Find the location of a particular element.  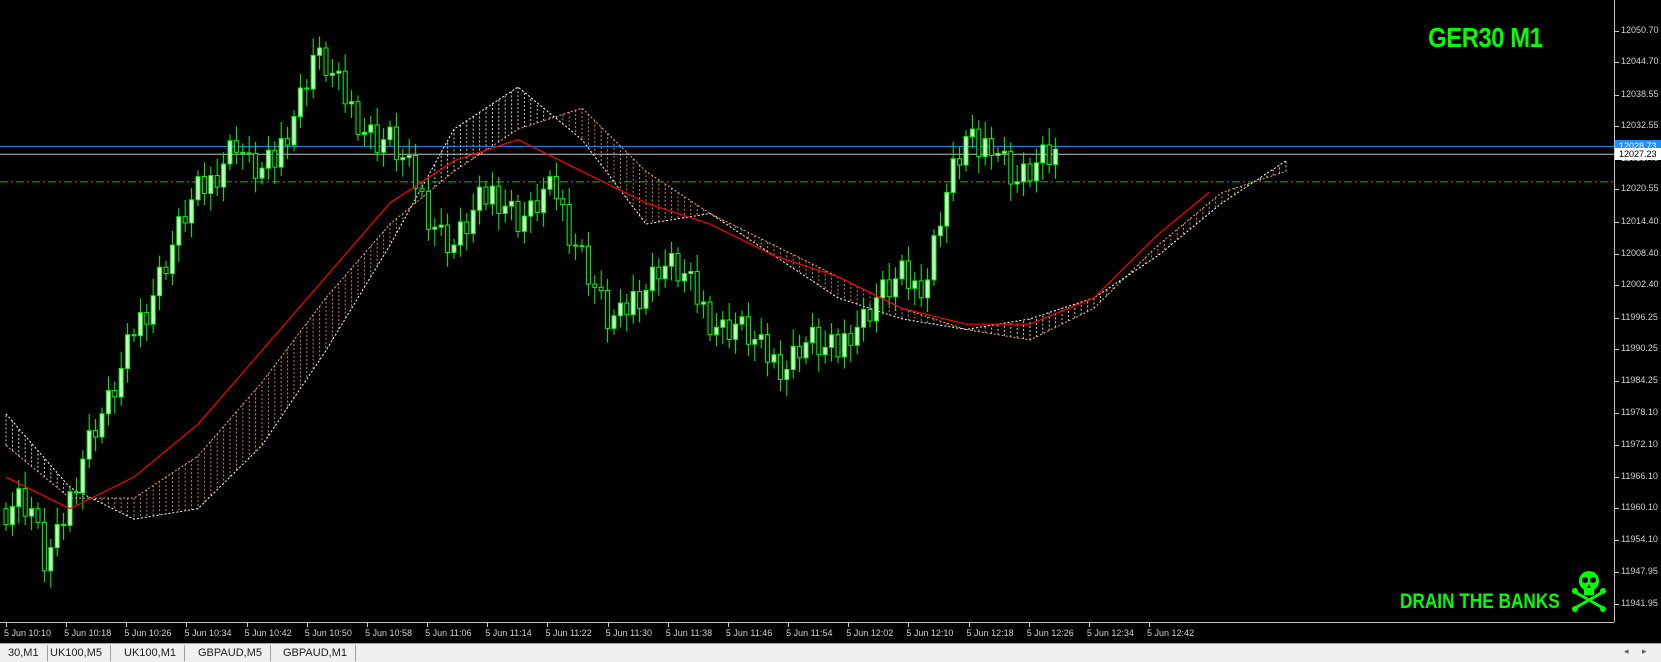

scroll-left-arrow-icon: ◂ is located at coordinates (1626, 651).